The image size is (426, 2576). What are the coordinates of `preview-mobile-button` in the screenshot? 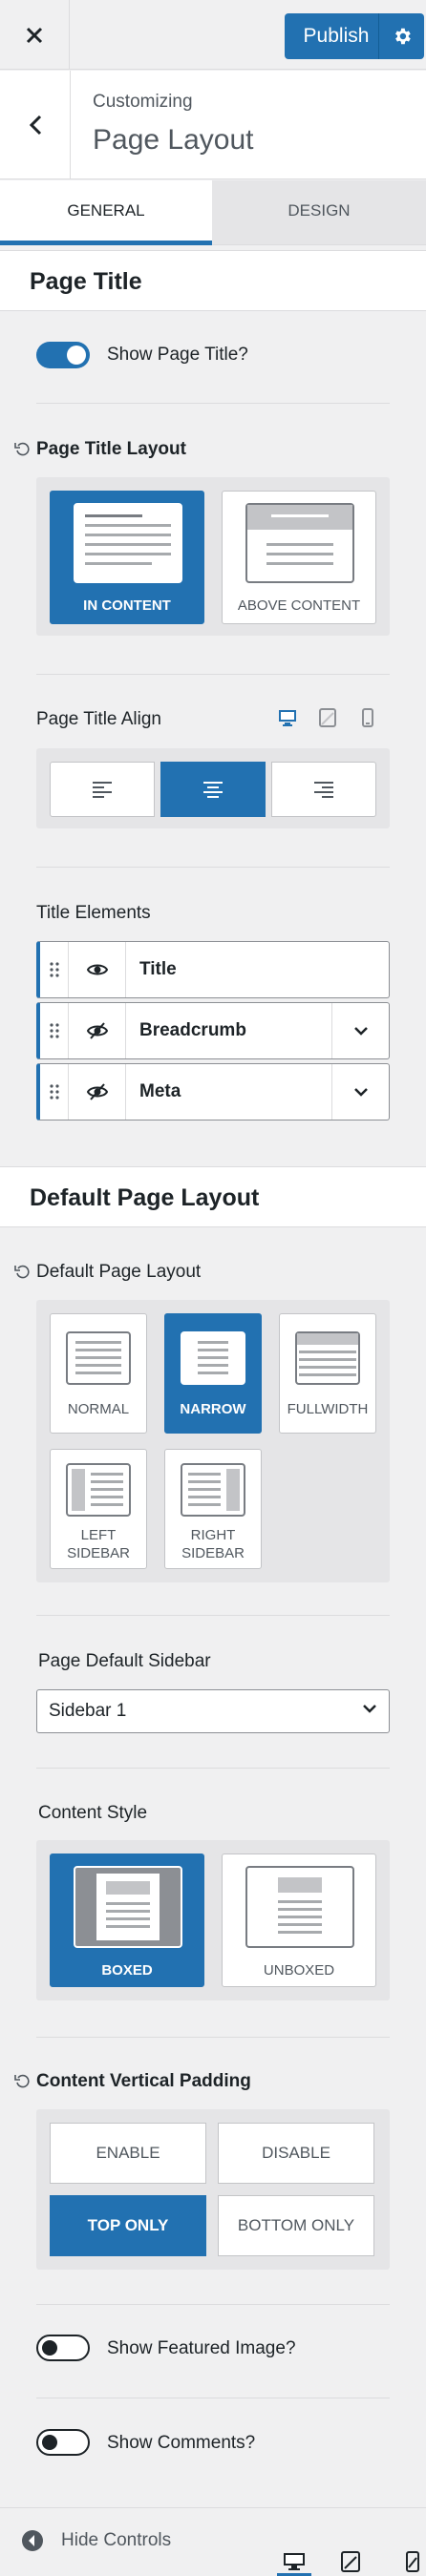 It's located at (413, 2563).